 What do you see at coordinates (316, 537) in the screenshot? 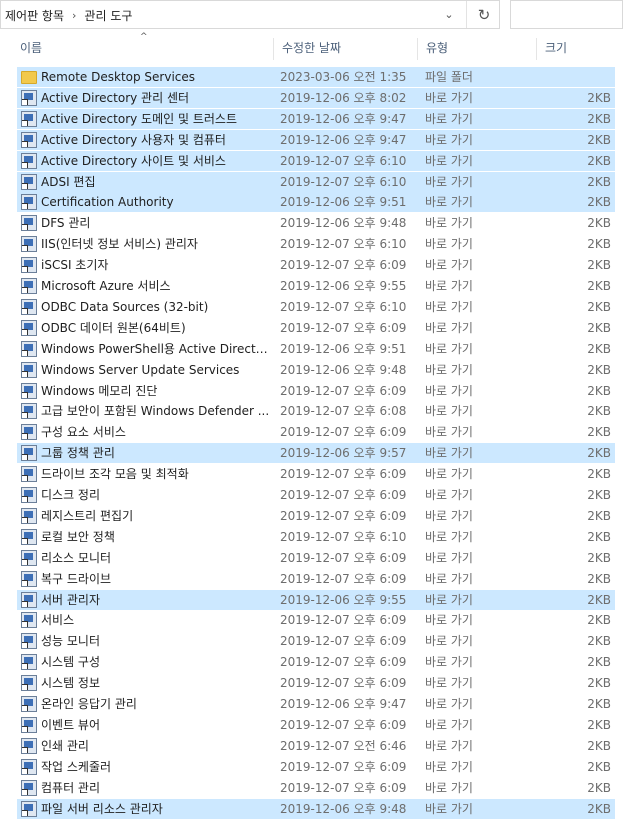
I see `file-row: 로컬 보안 정책 2019-12-07 오후 6:10 바로 가기 2KB` at bounding box center [316, 537].